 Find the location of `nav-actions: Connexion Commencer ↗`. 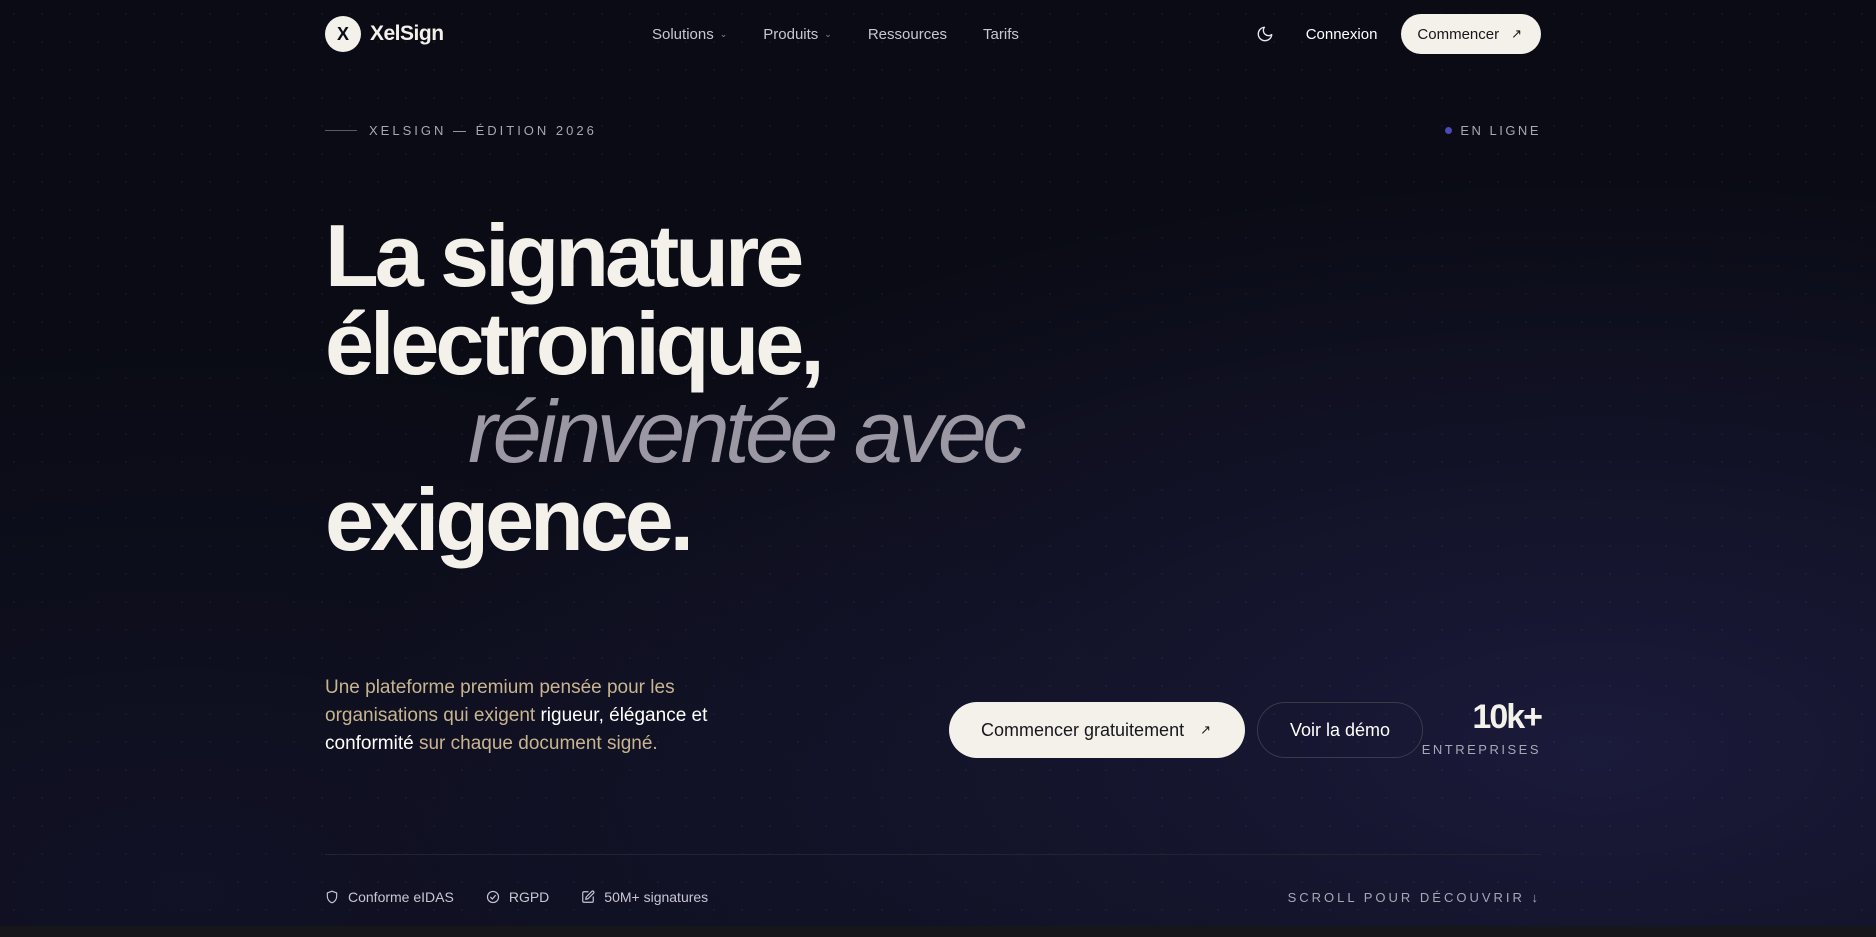

nav-actions: Connexion Commencer ↗ is located at coordinates (1398, 34).